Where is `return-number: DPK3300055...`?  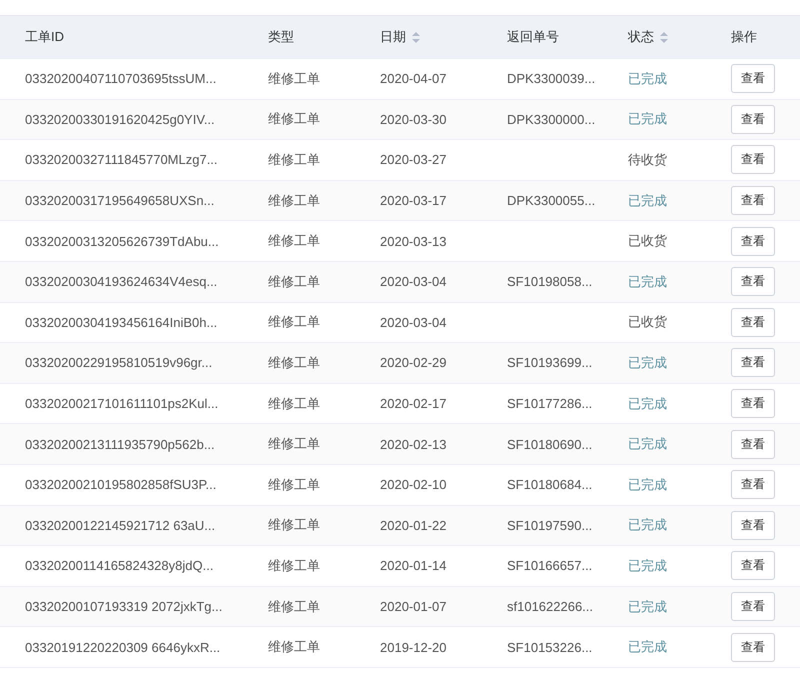
return-number: DPK3300055... is located at coordinates (551, 200).